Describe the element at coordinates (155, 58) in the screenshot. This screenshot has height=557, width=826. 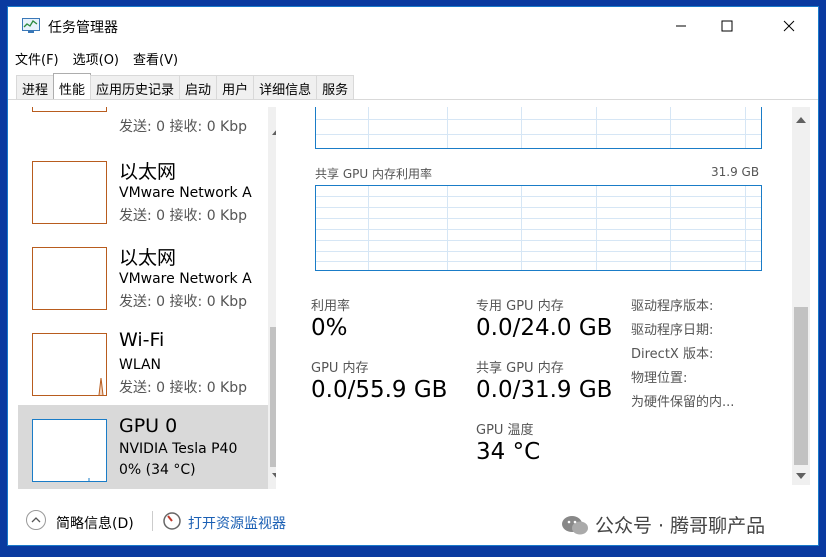
I see `menu-view: 查看(V)` at that location.